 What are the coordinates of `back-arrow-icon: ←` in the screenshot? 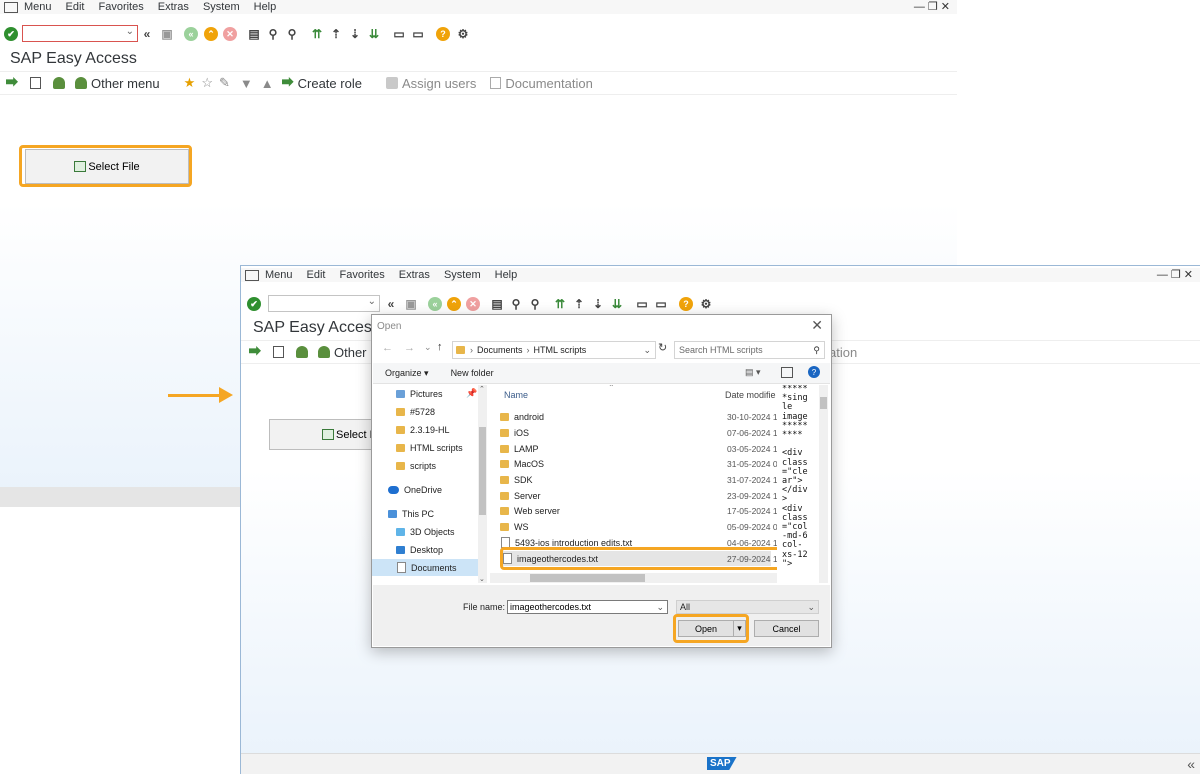 It's located at (387, 348).